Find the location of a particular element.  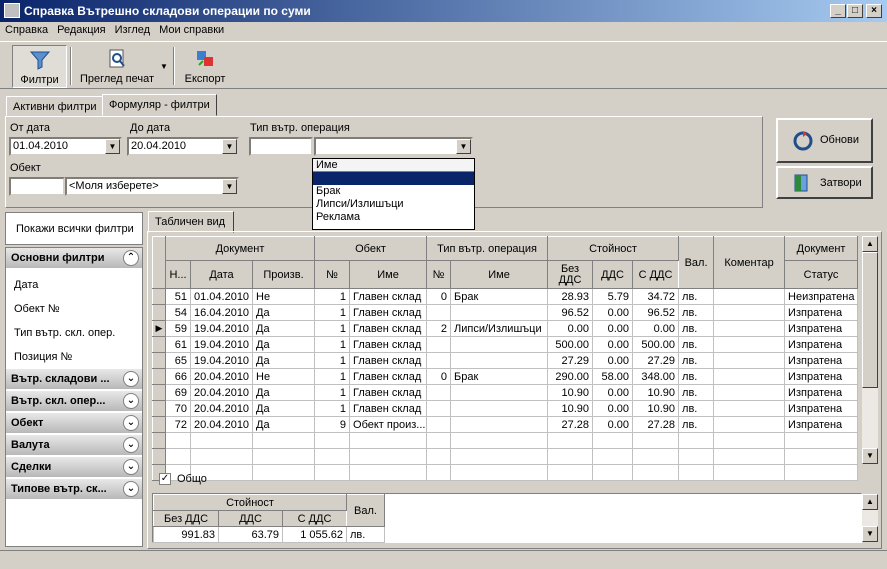

table-cell: Изпратена is located at coordinates (821, 328).